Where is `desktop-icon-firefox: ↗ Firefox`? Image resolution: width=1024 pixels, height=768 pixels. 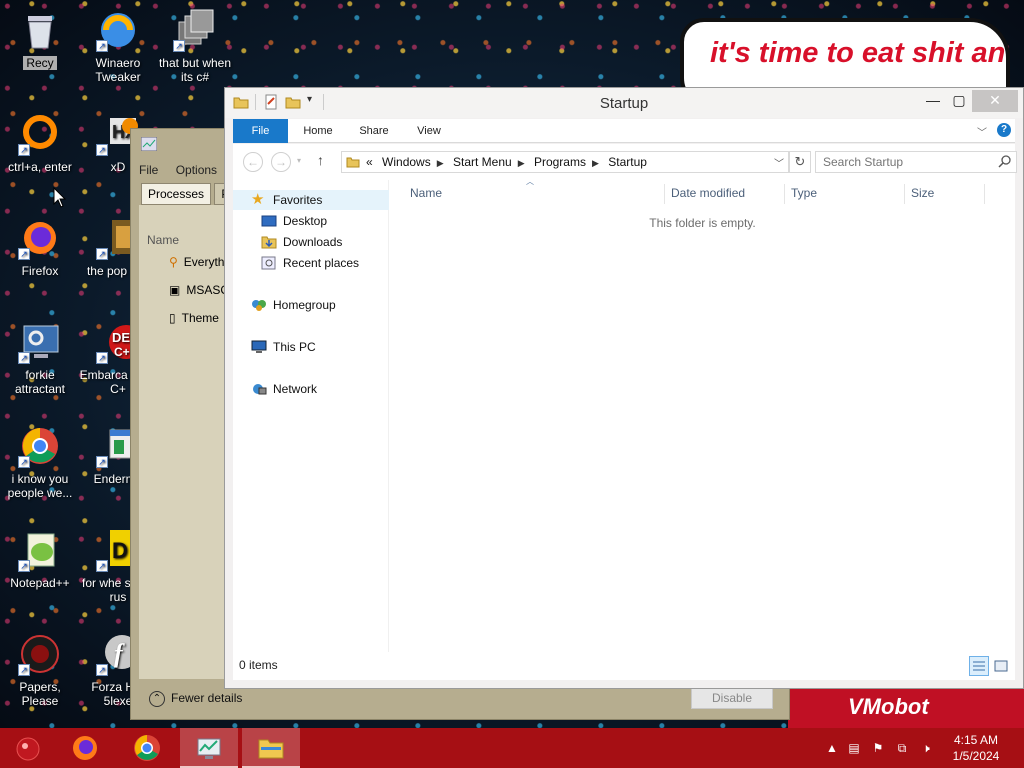 desktop-icon-firefox: ↗ Firefox is located at coordinates (40, 247).